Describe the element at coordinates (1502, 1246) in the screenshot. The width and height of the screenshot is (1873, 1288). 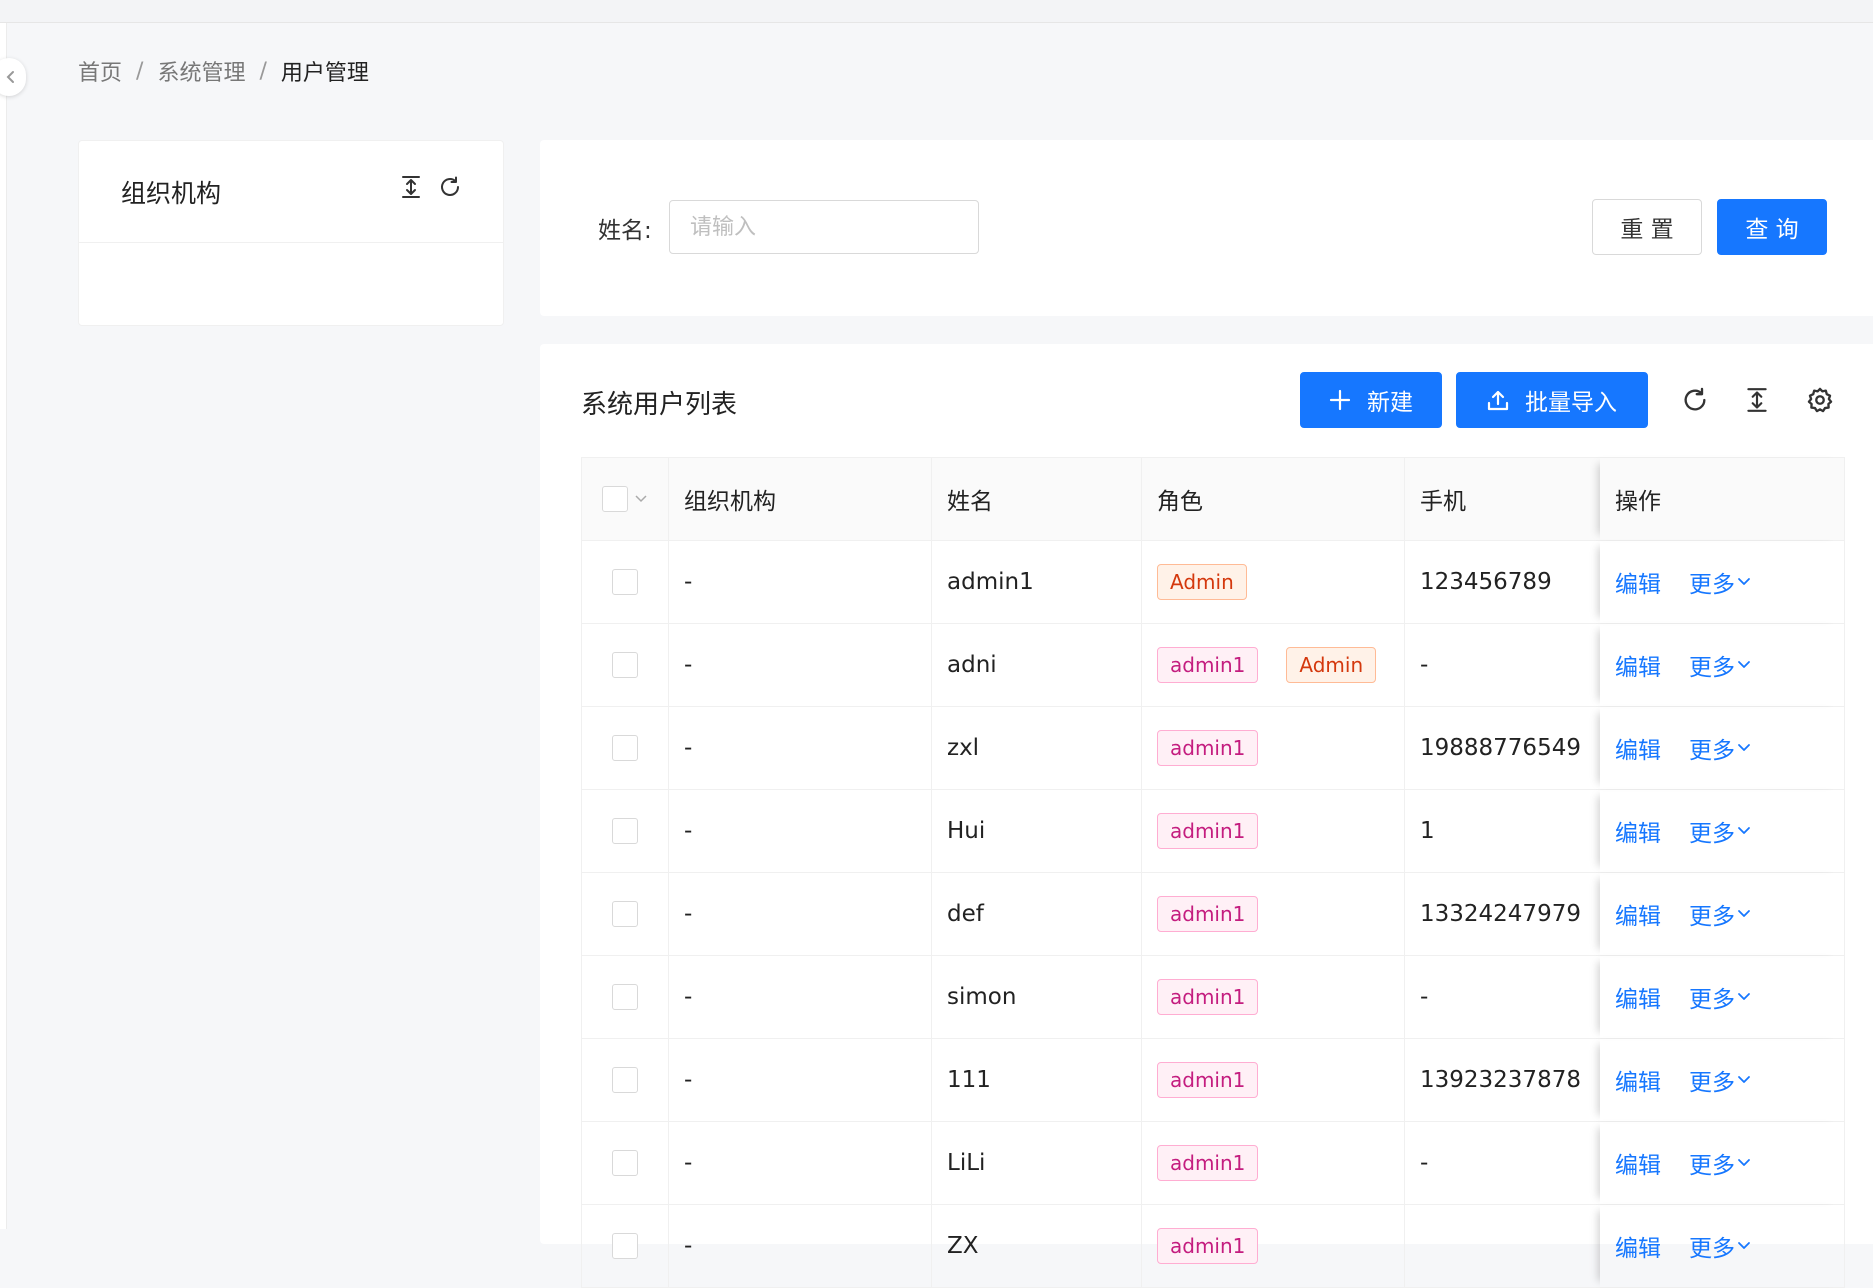
I see `cell-phone` at that location.